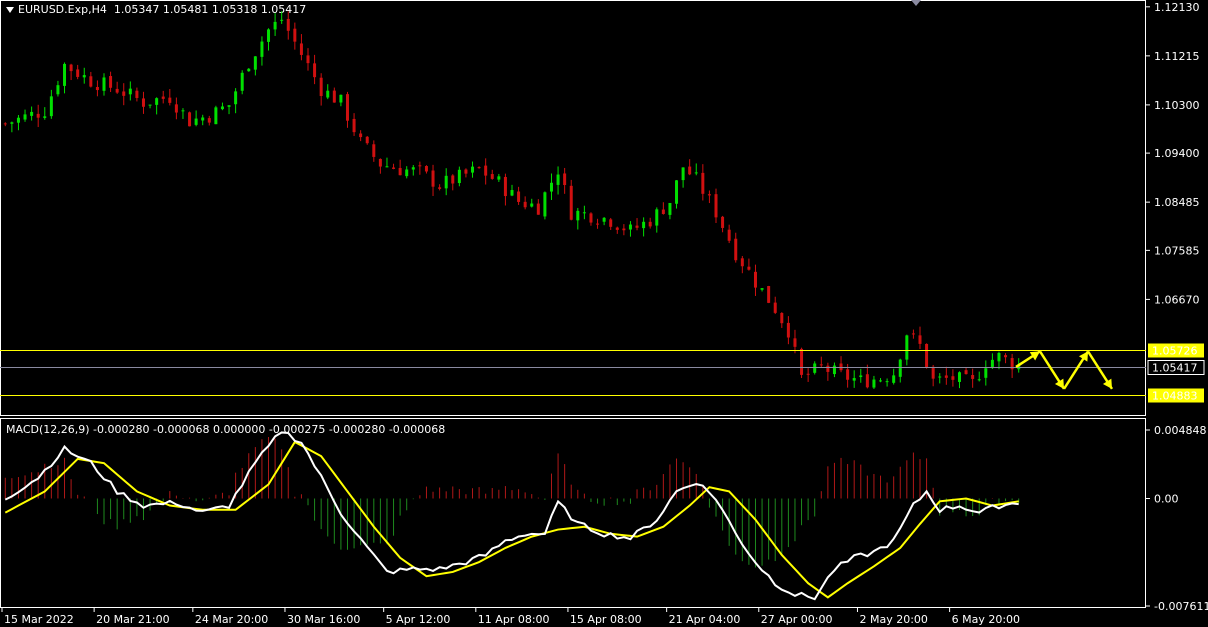 The height and width of the screenshot is (627, 1208). What do you see at coordinates (39, 619) in the screenshot?
I see `time-tick-label: 15 Mar 2022` at bounding box center [39, 619].